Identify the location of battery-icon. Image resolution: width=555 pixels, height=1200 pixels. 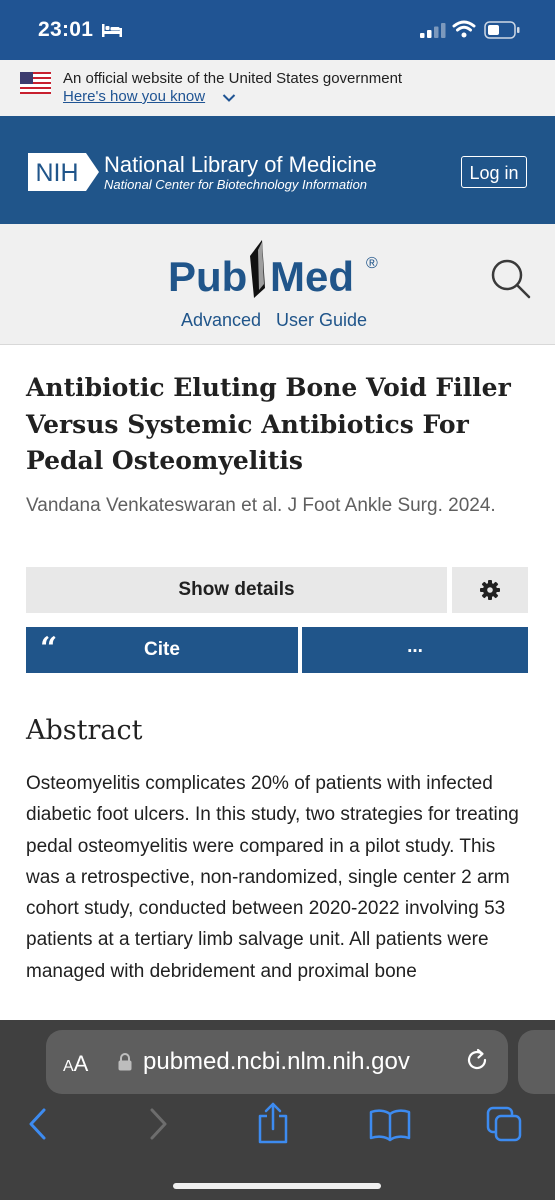
(502, 30).